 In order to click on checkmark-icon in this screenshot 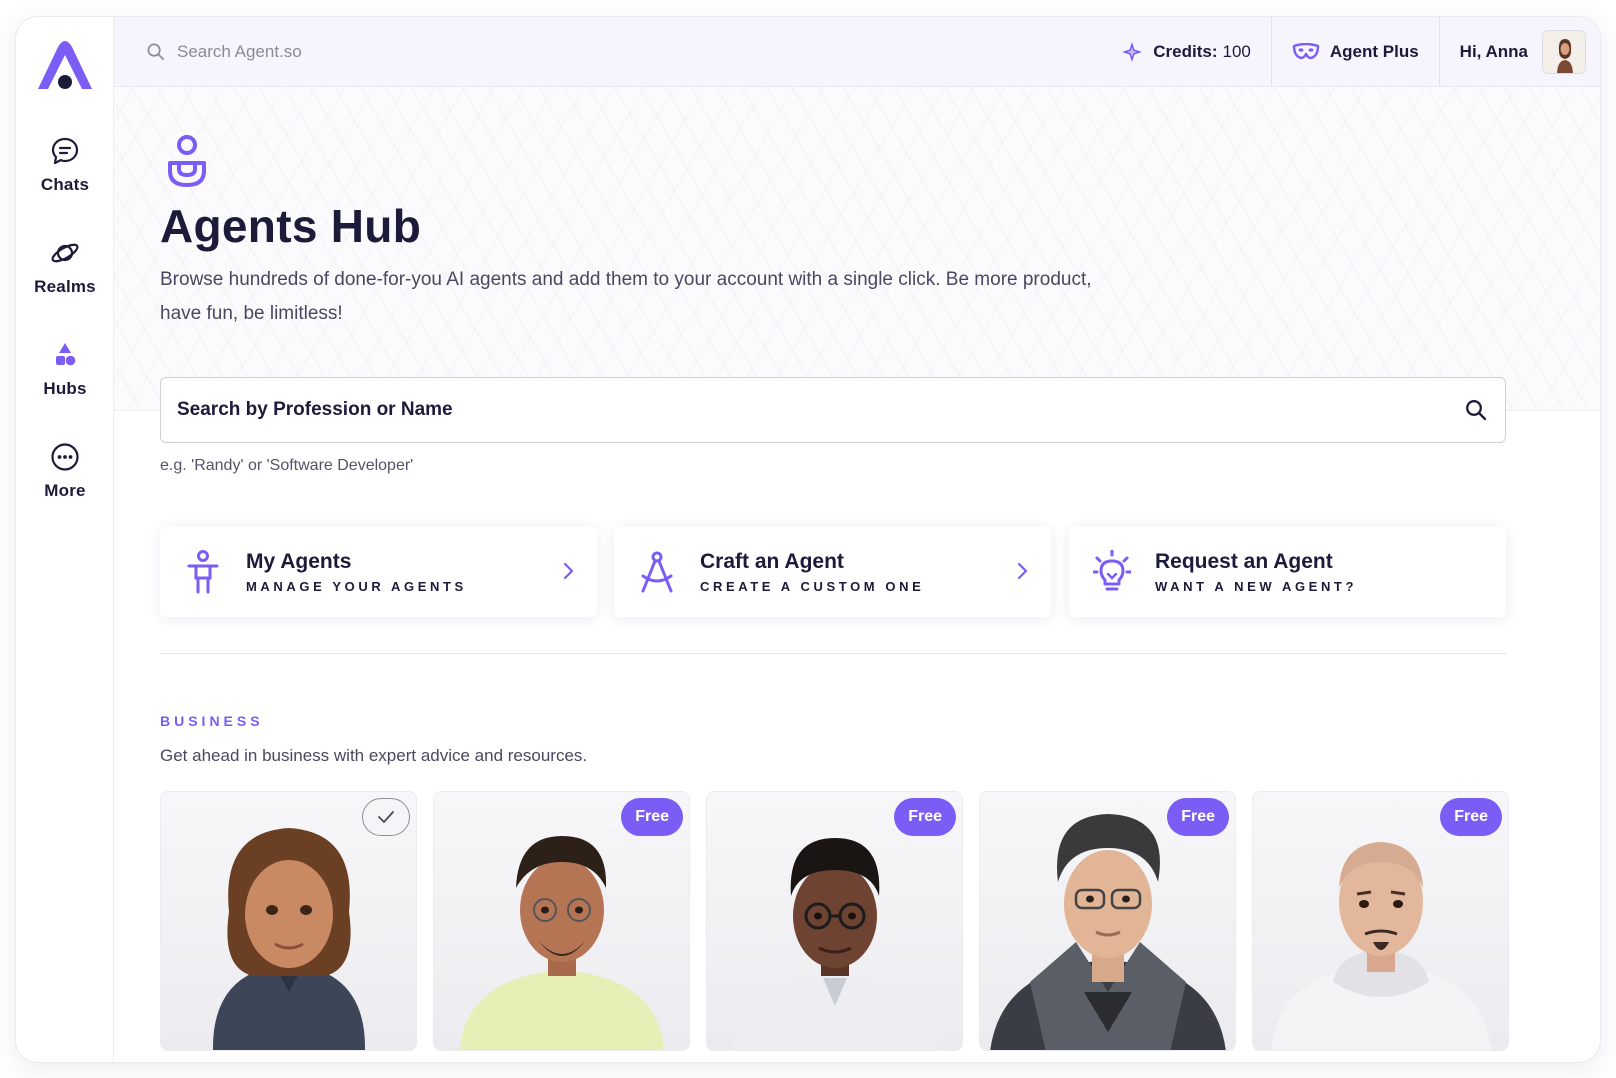, I will do `click(386, 817)`.